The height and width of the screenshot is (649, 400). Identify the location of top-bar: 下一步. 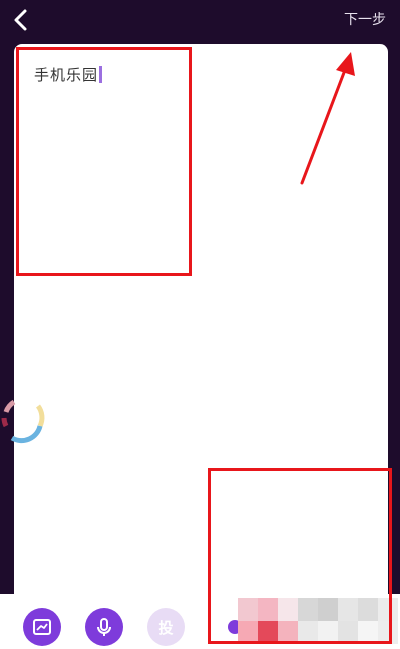
(200, 20).